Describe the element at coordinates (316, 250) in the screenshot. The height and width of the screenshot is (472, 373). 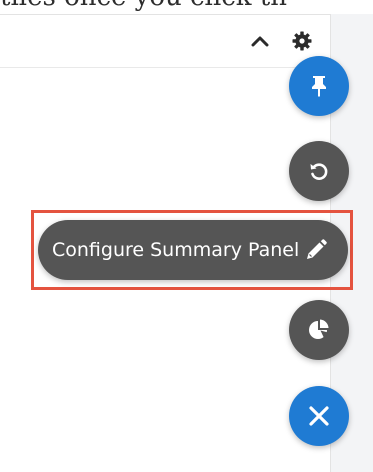
I see `pencil-icon` at that location.